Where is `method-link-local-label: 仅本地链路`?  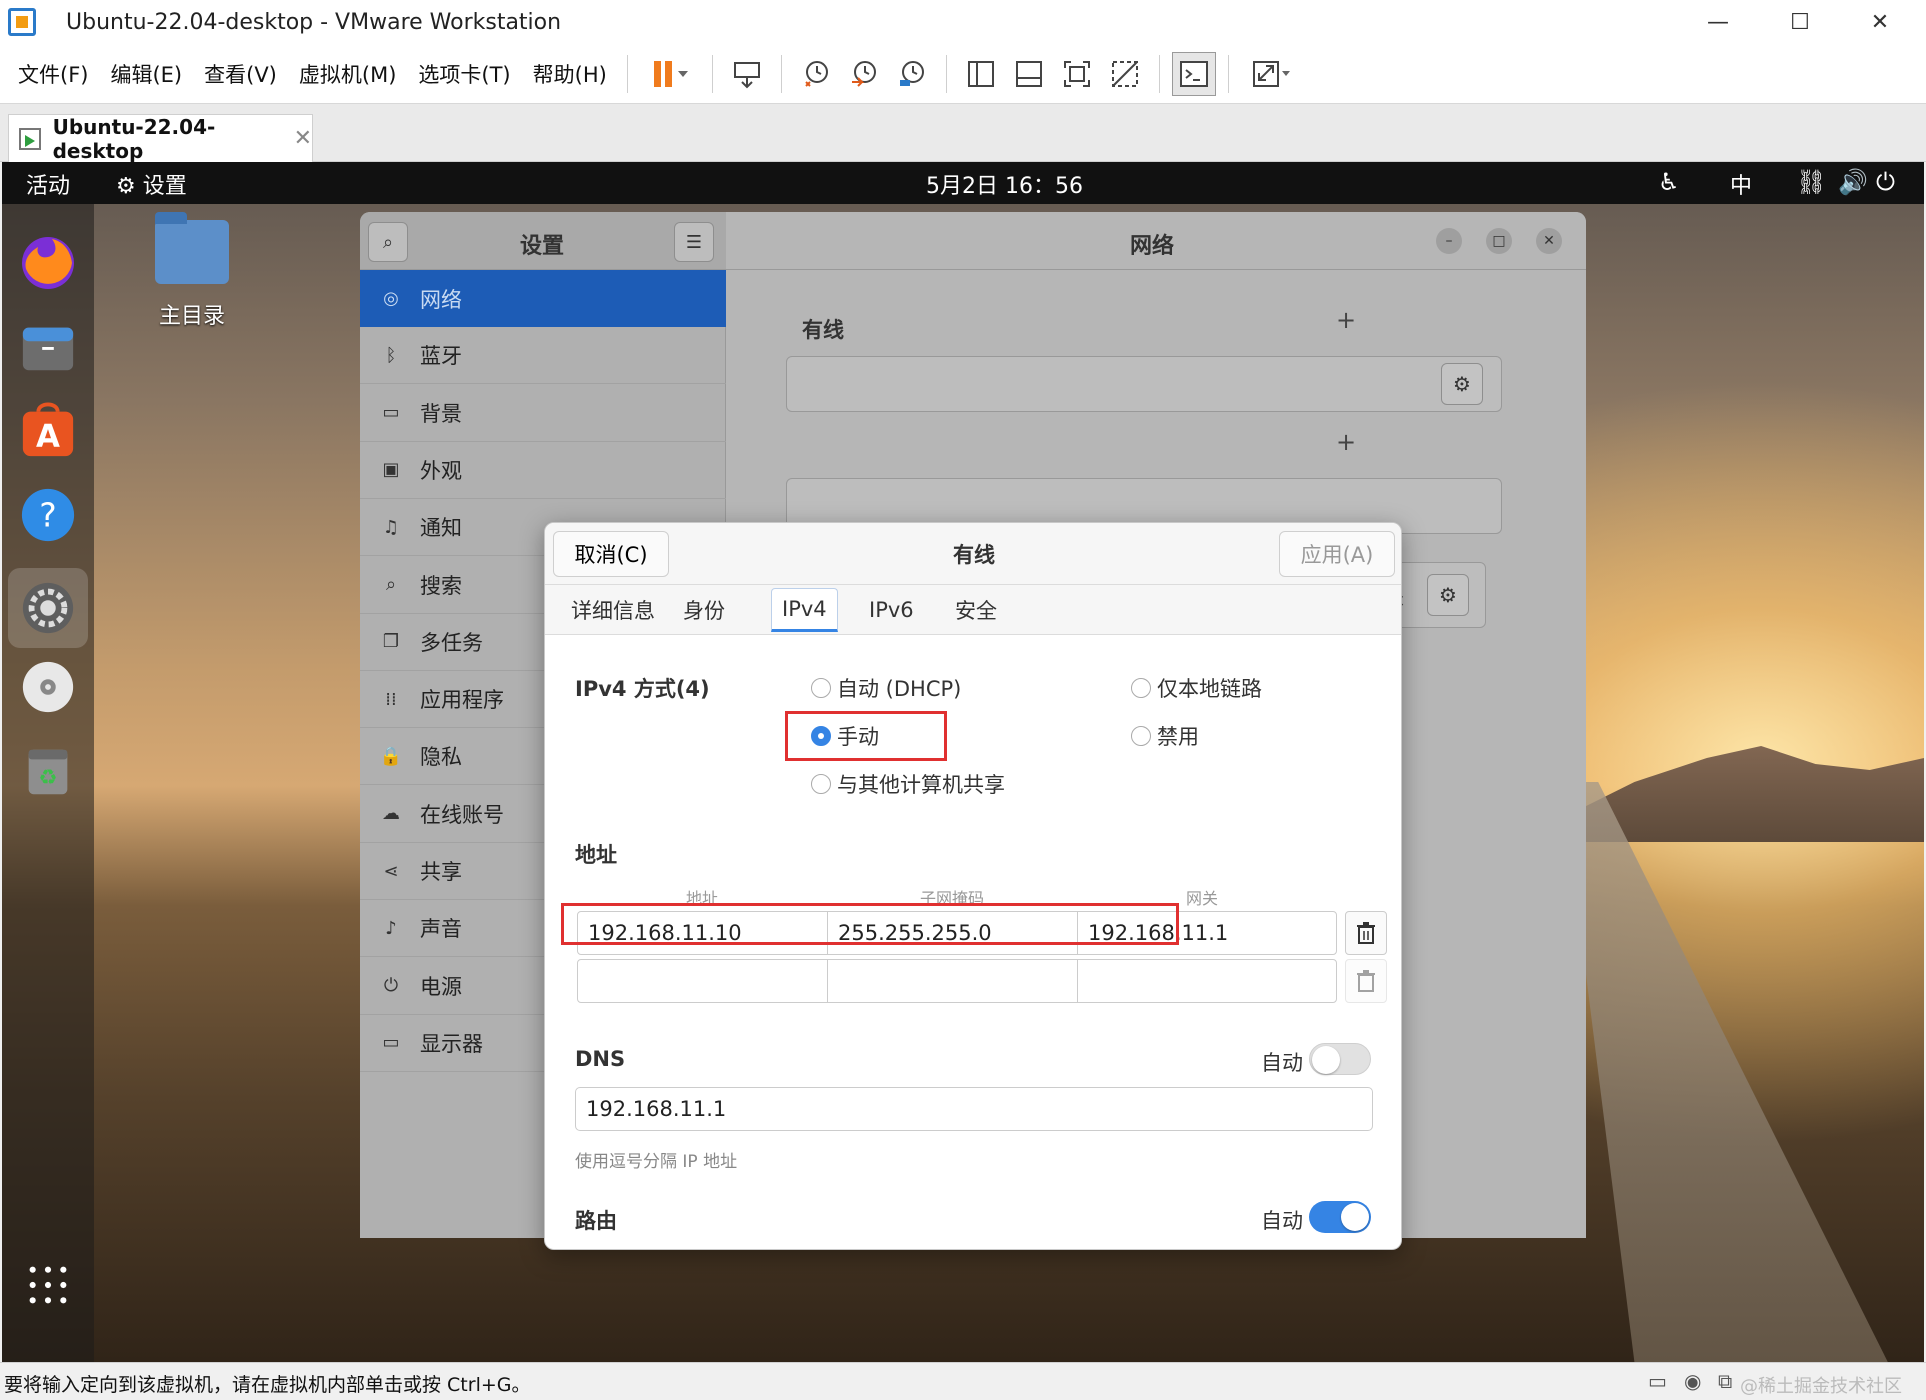 method-link-local-label: 仅本地链路 is located at coordinates (1209, 689).